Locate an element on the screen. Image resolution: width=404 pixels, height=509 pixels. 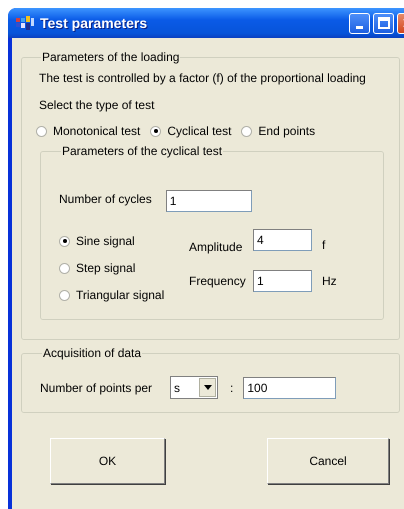
points-label: Number of points per is located at coordinates (97, 387).